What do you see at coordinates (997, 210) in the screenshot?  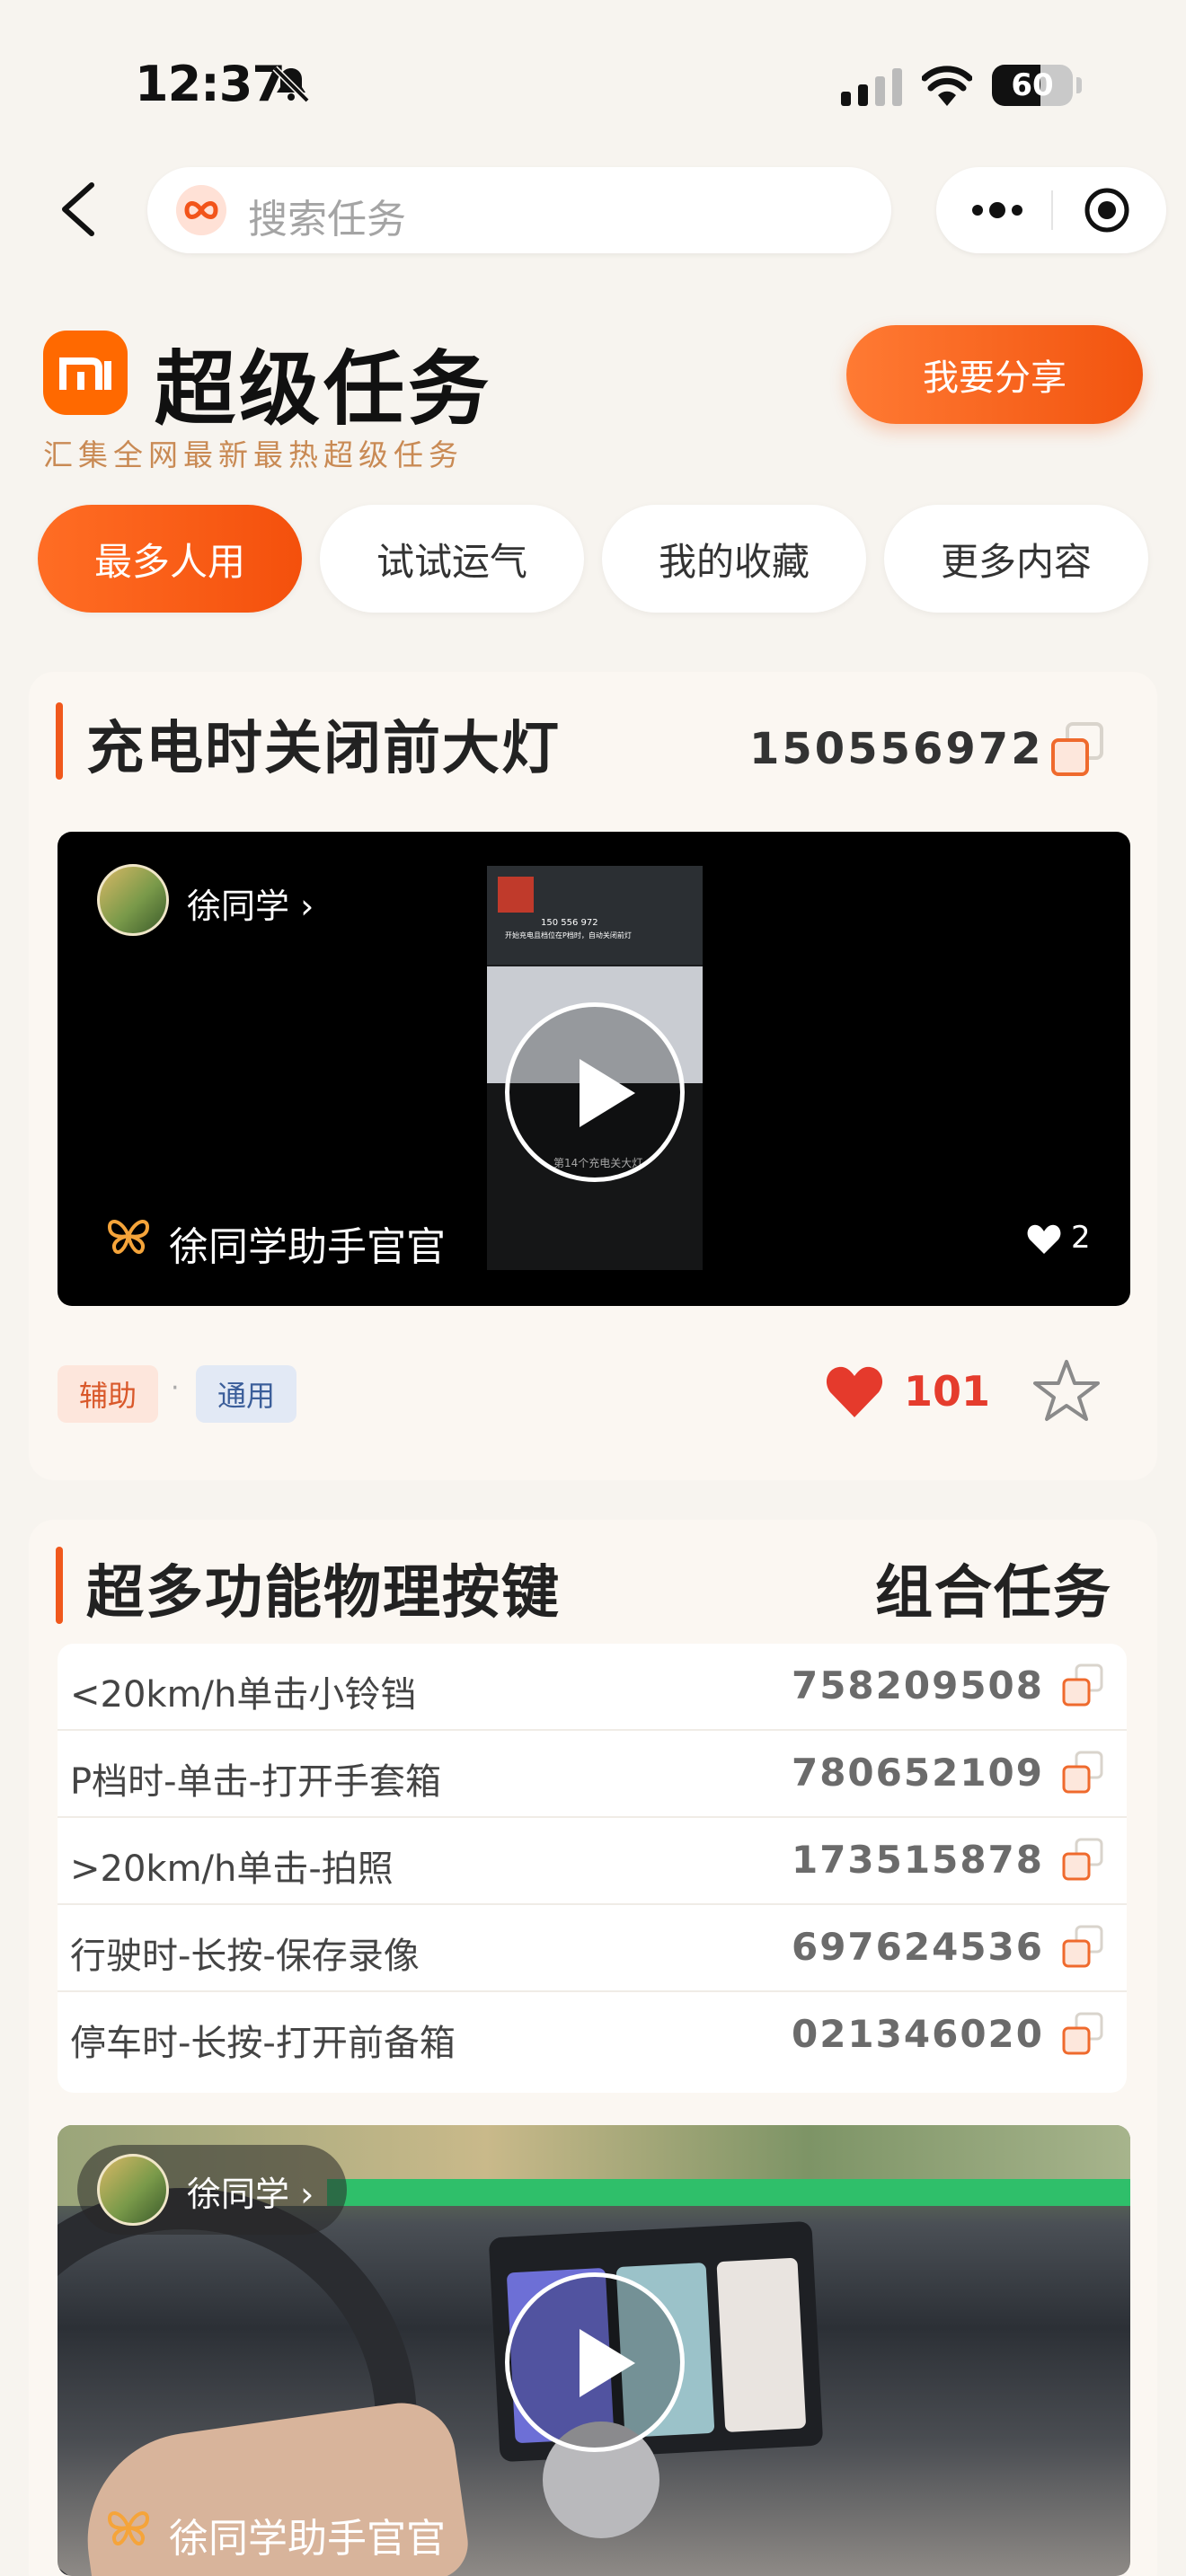 I see `more-icon` at bounding box center [997, 210].